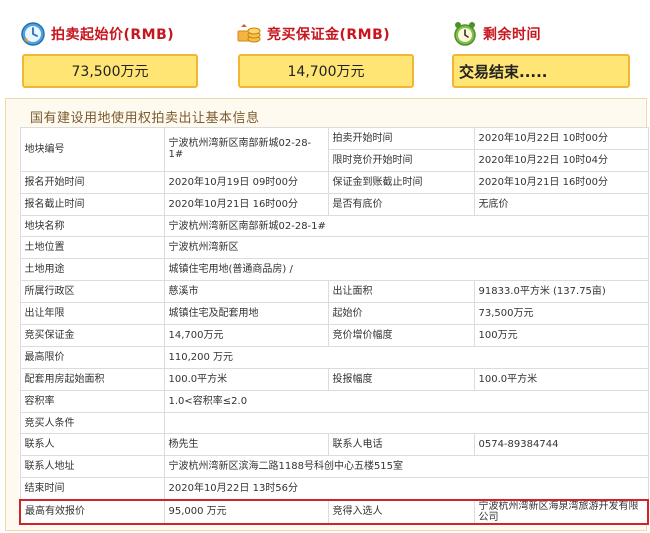 The height and width of the screenshot is (533, 650). Describe the element at coordinates (401, 182) in the screenshot. I see `field-label: 保证金到账截止时间` at that location.